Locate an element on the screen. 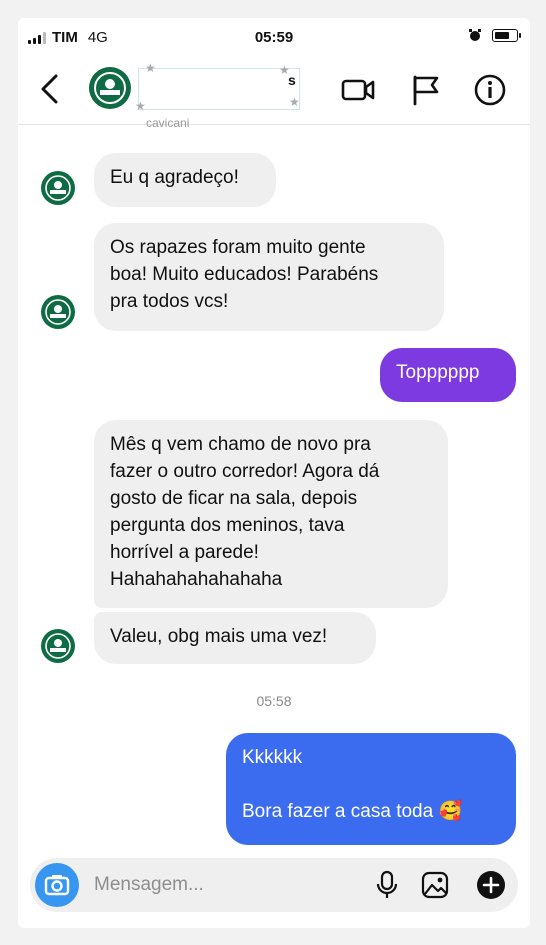 The image size is (546, 945). chat-header: ★ ★ ★ ★ s cavicani is located at coordinates (274, 93).